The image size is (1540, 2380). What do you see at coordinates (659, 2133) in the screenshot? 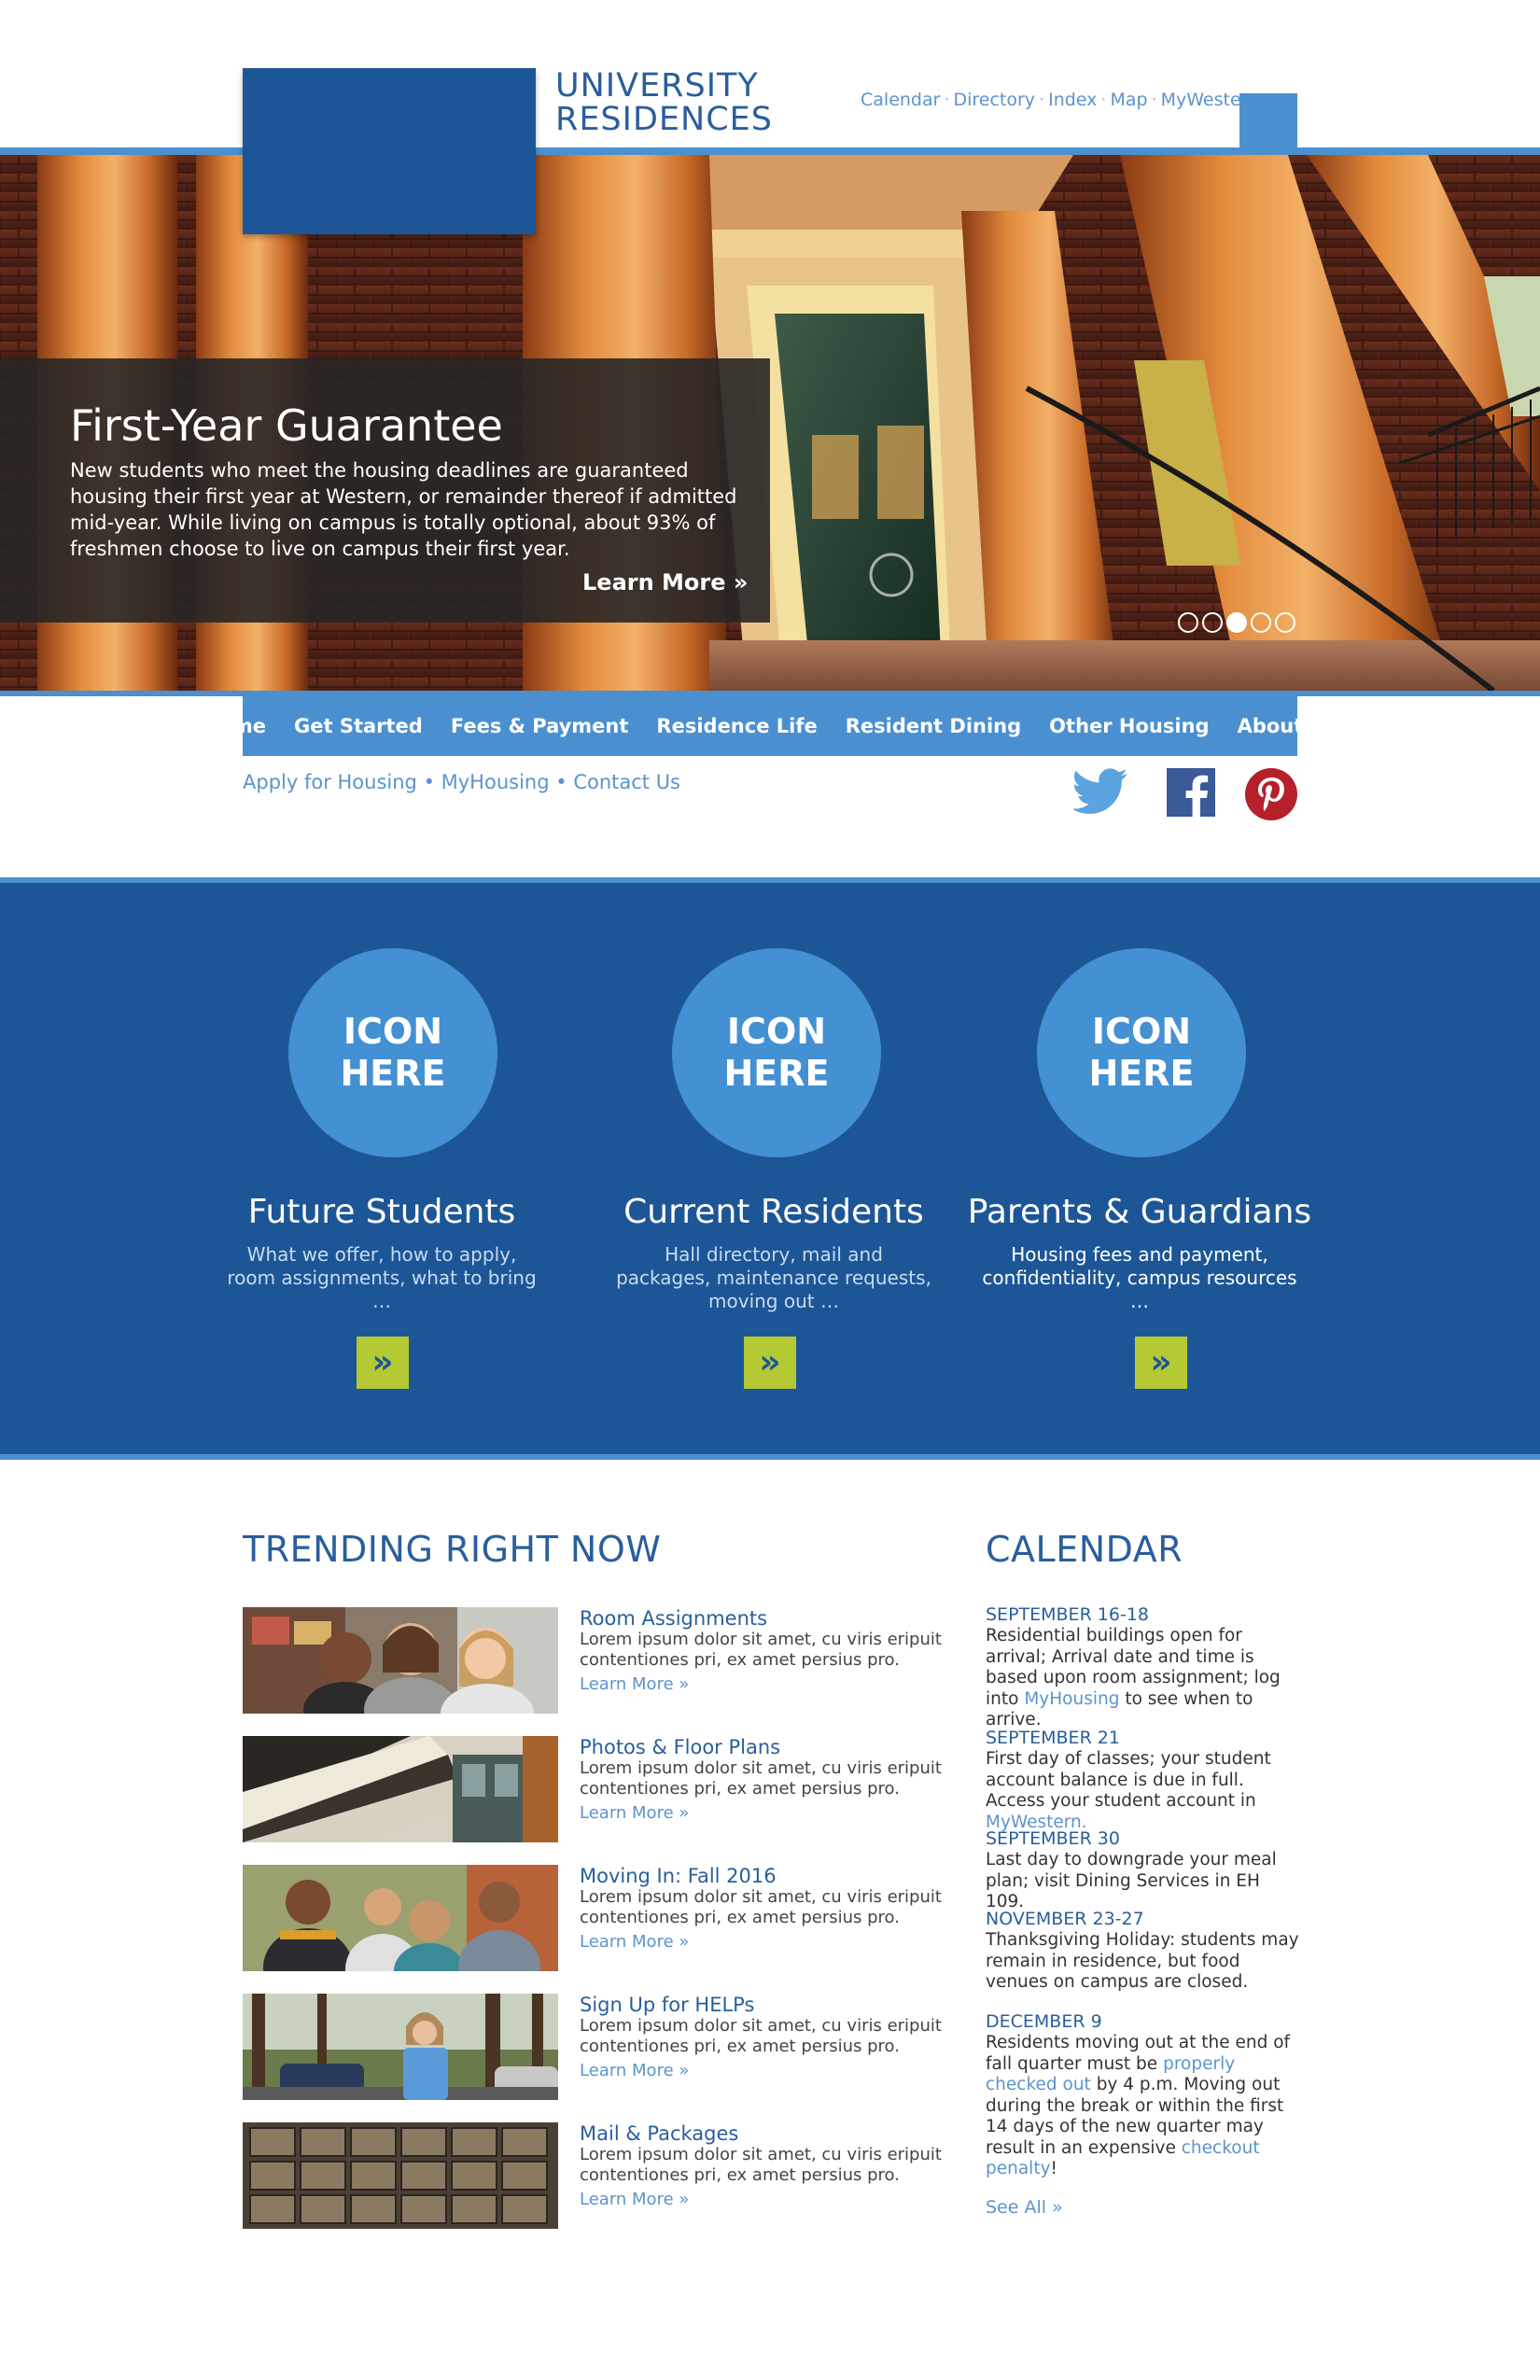
I see `trending-title: Mail & Packages` at bounding box center [659, 2133].